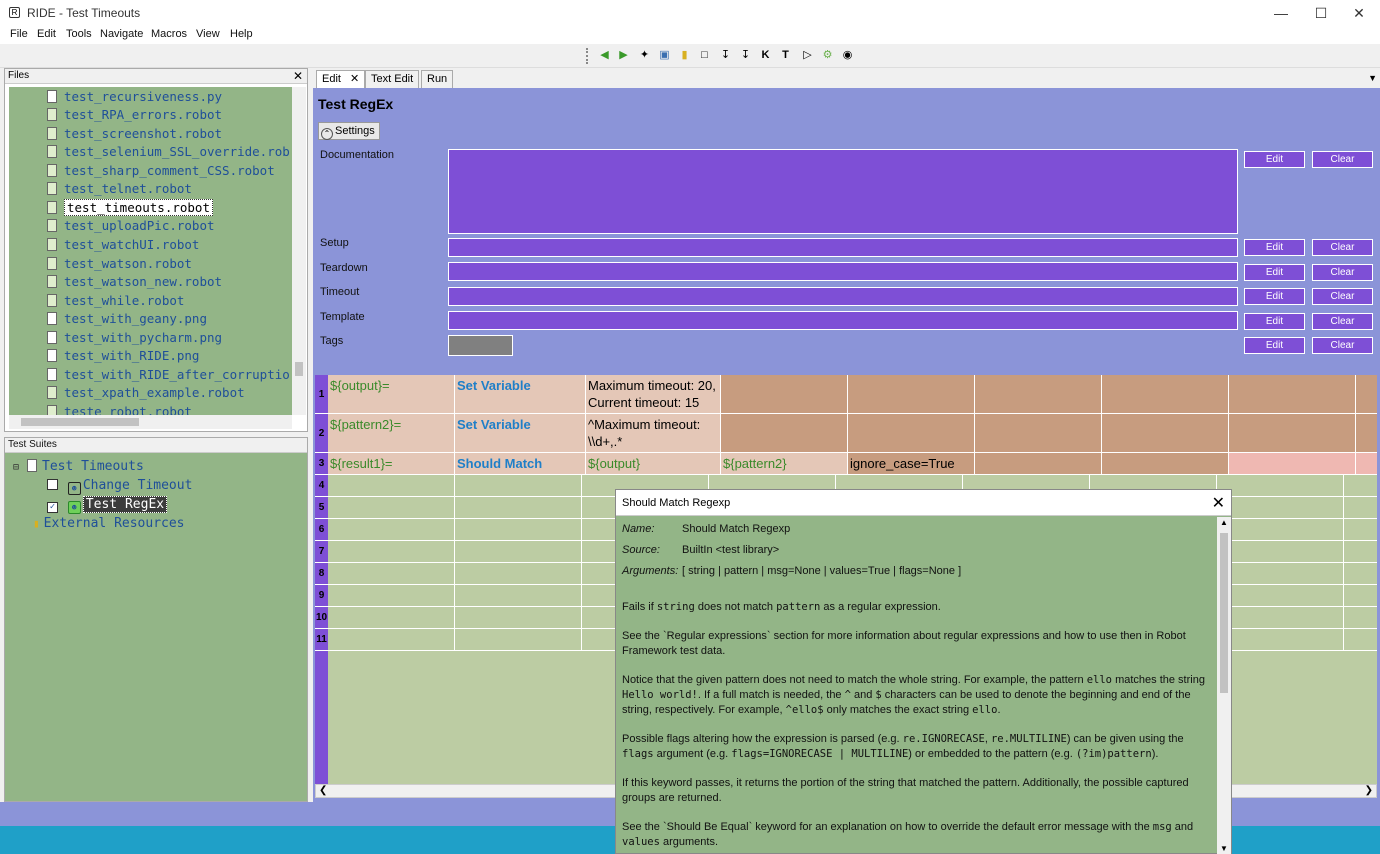 The image size is (1380, 854). What do you see at coordinates (134, 282) in the screenshot?
I see `file-item: test_watson_new.robot` at bounding box center [134, 282].